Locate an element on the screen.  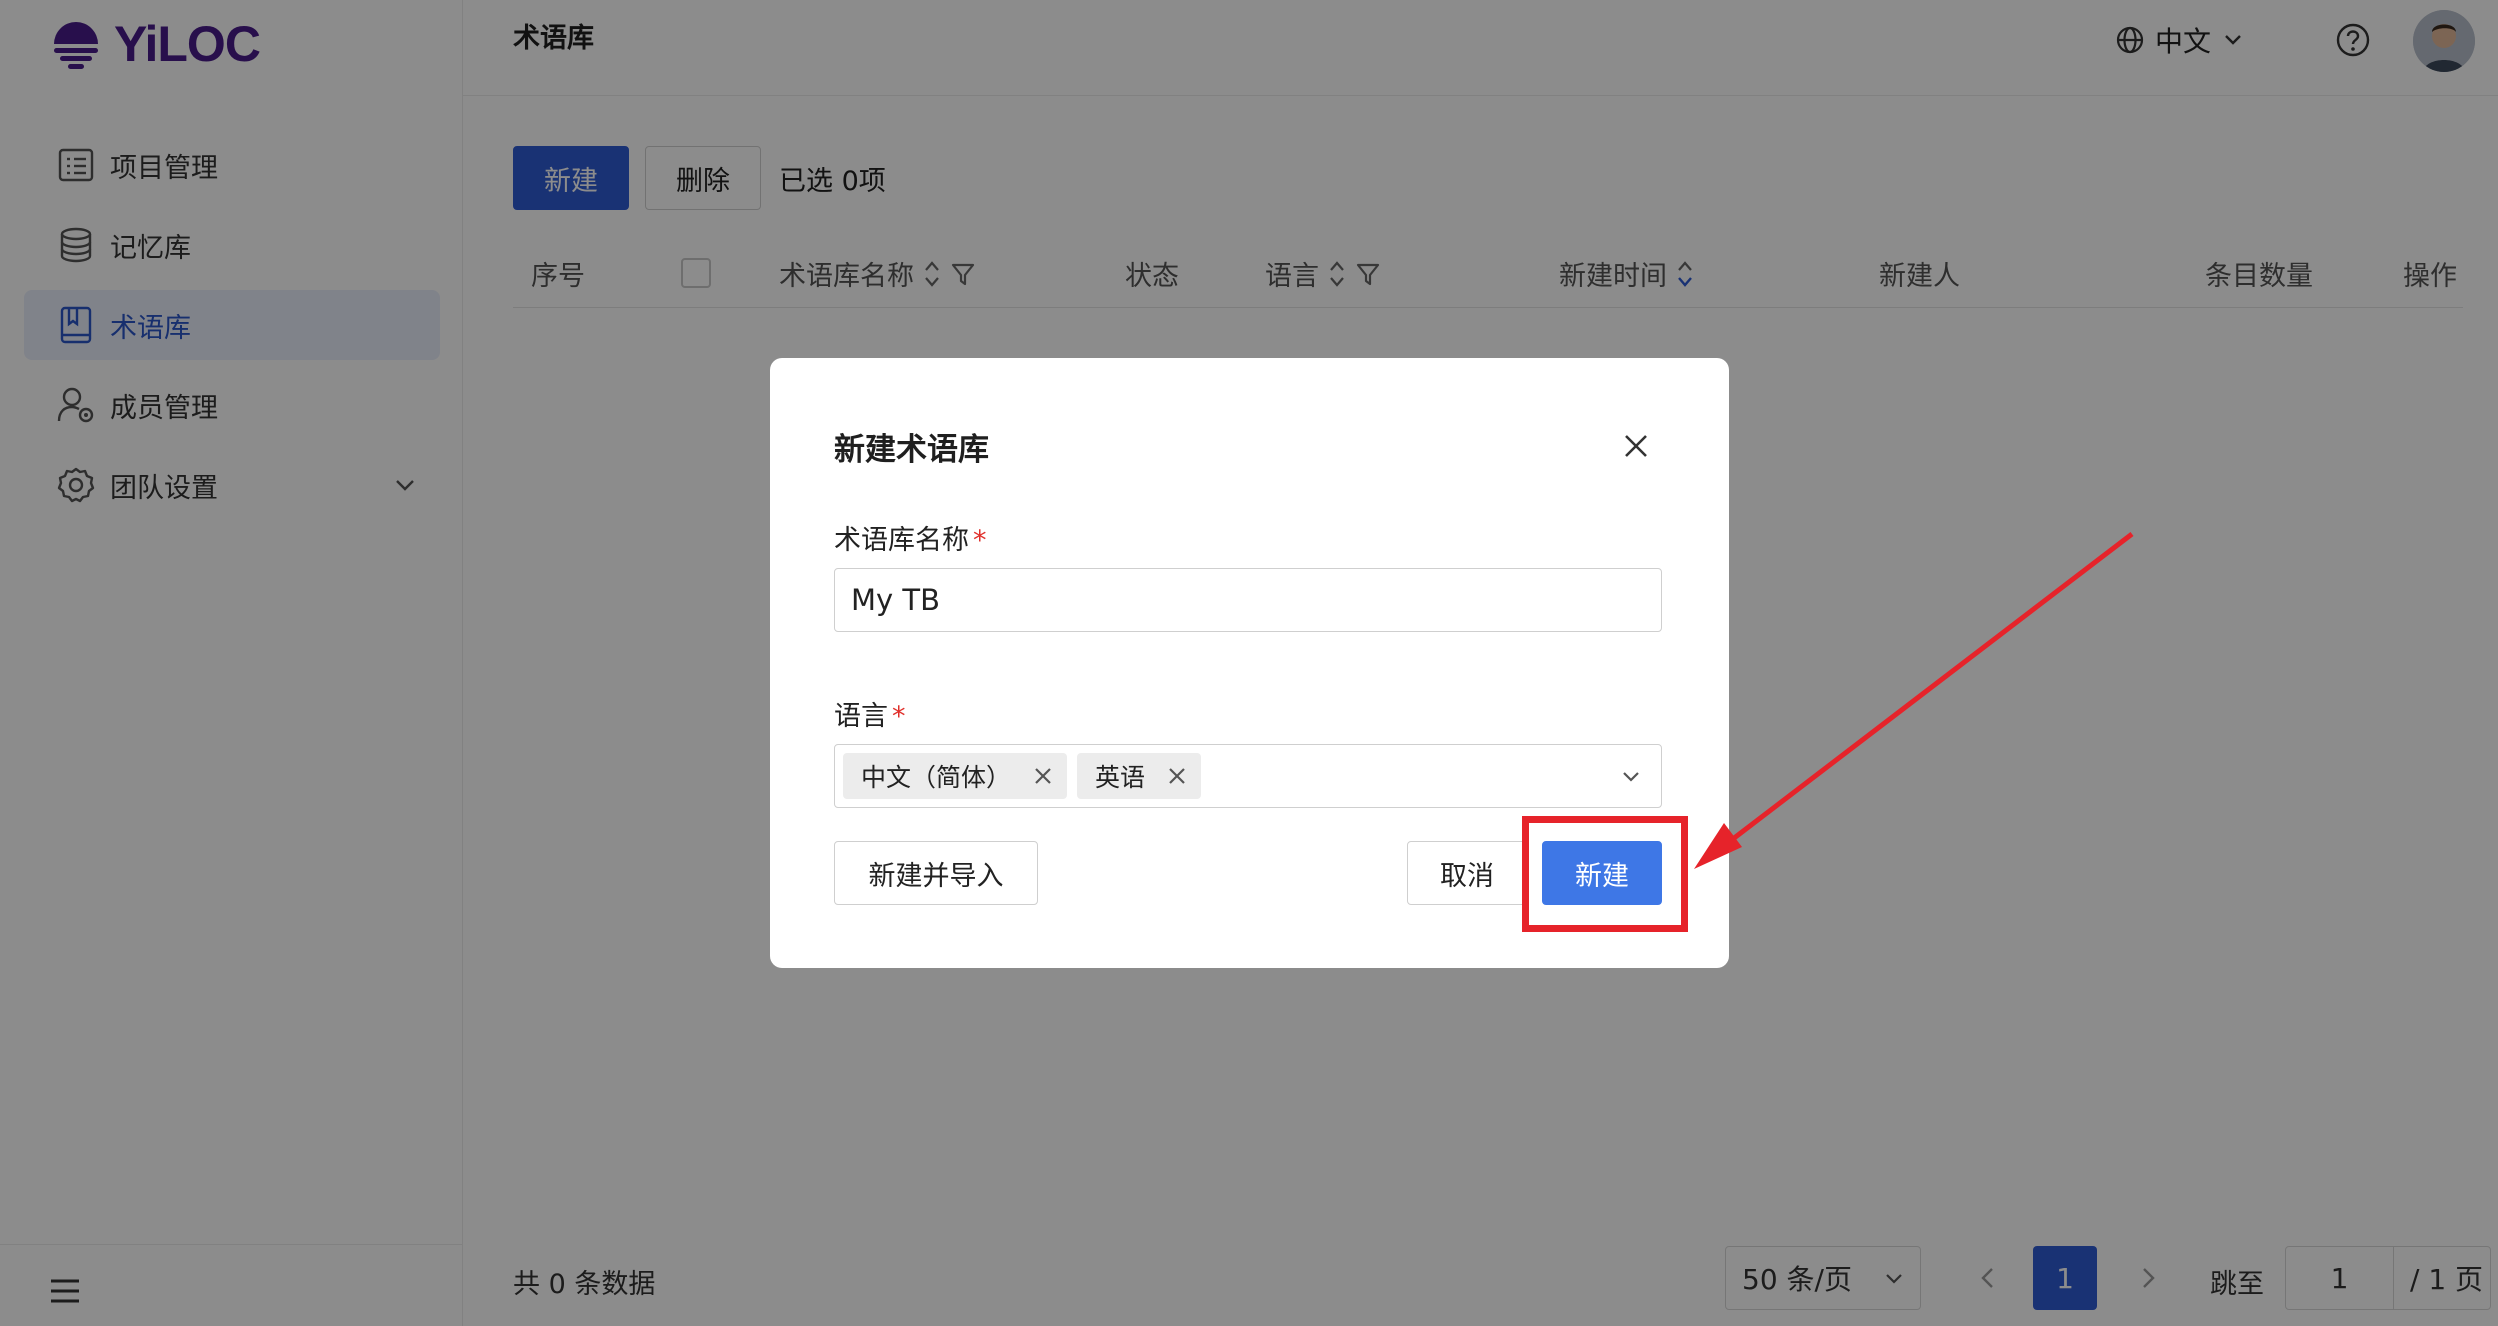
name-field-label: 术语库名称 * is located at coordinates (910, 537).